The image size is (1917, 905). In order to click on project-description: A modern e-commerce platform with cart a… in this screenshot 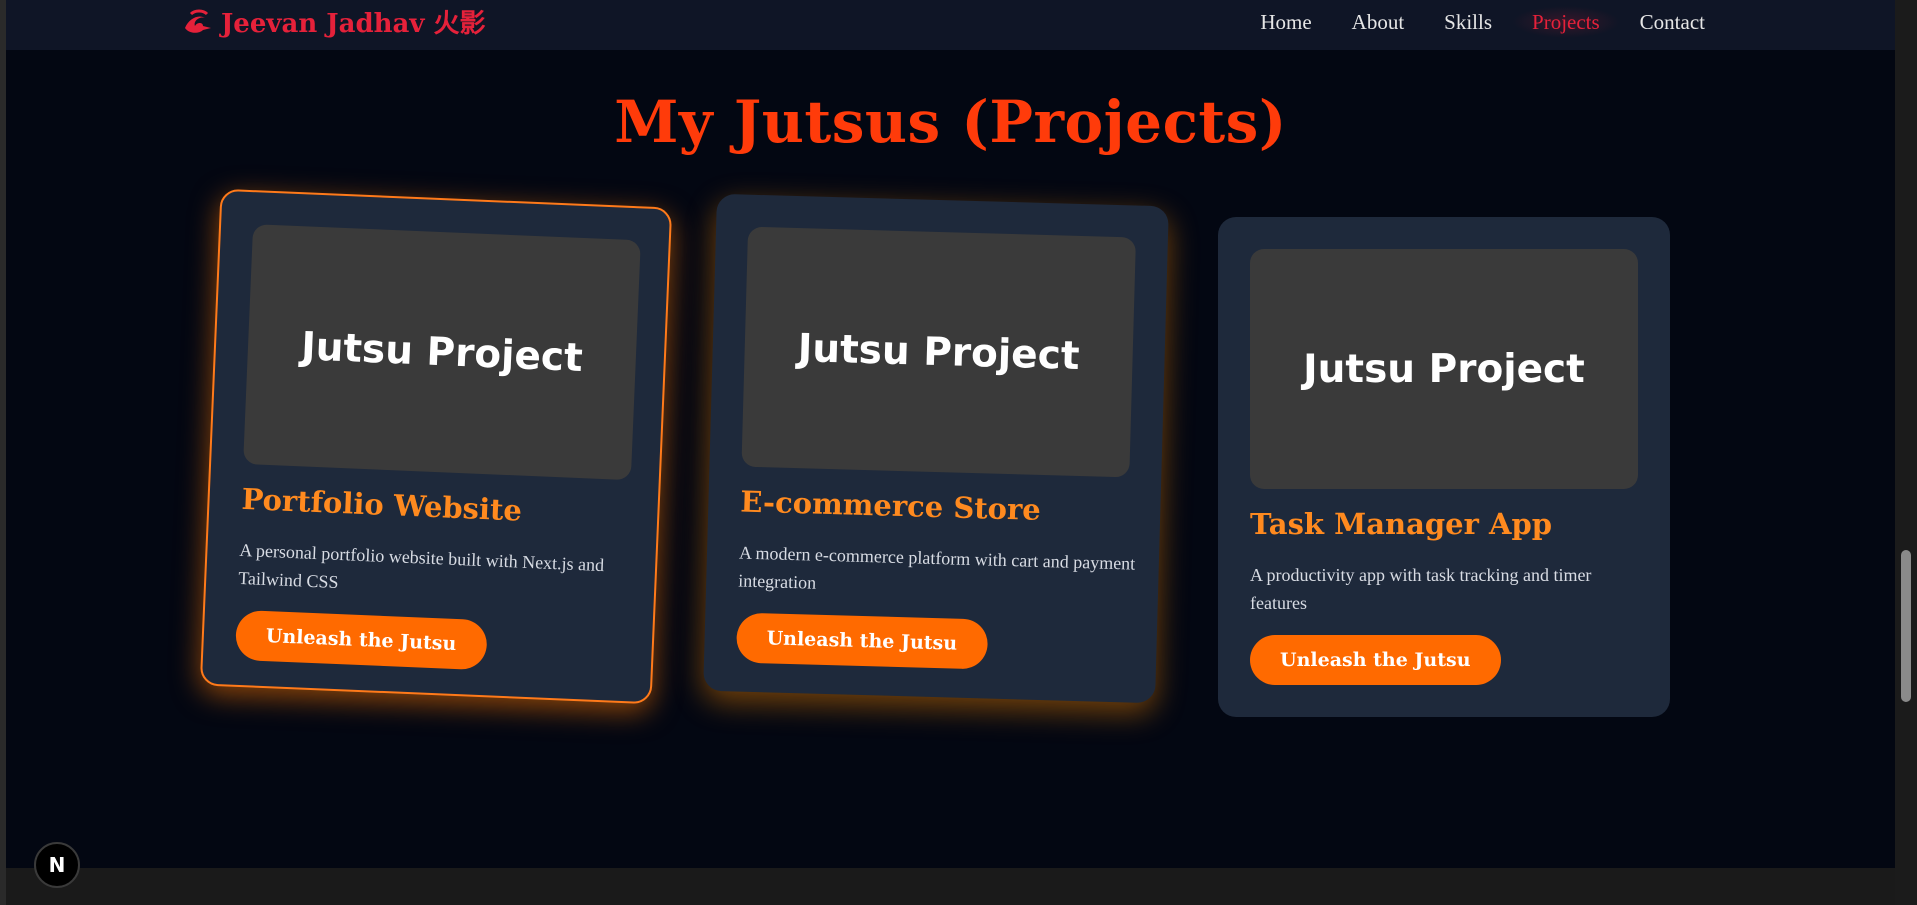, I will do `click(936, 567)`.